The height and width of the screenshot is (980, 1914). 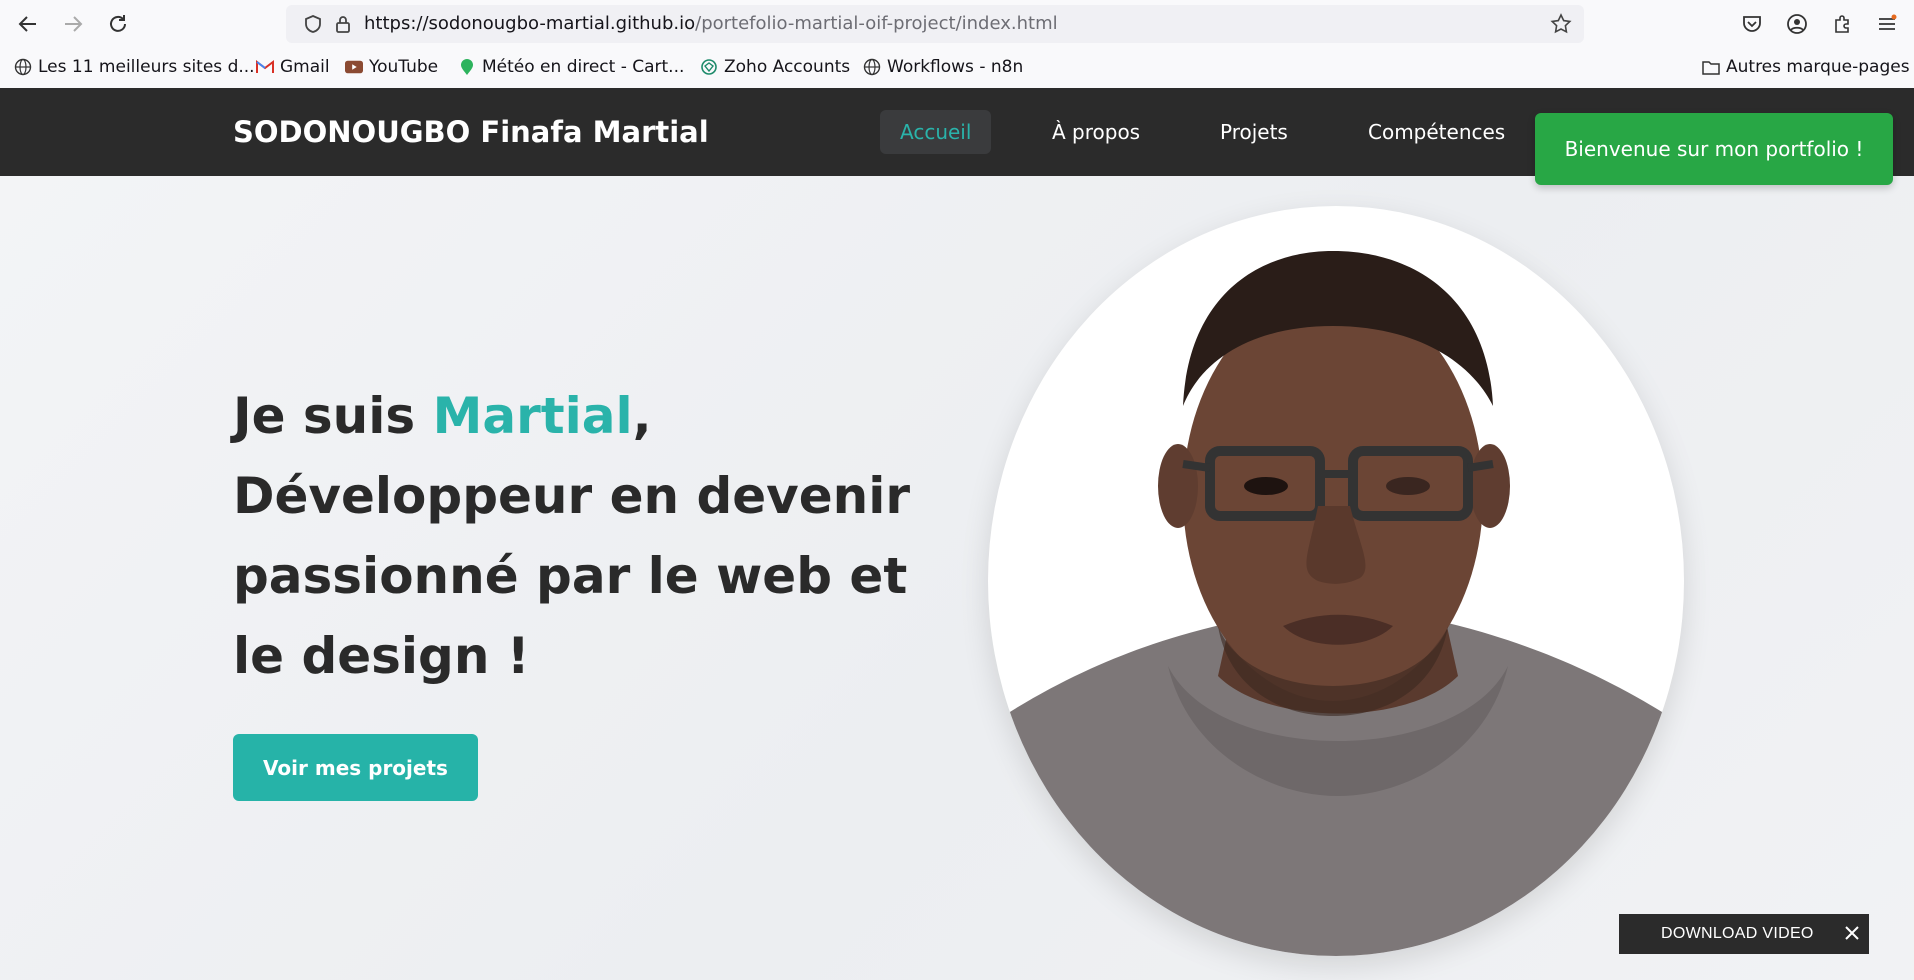 I want to click on hero-comma: ,, so click(x=642, y=416).